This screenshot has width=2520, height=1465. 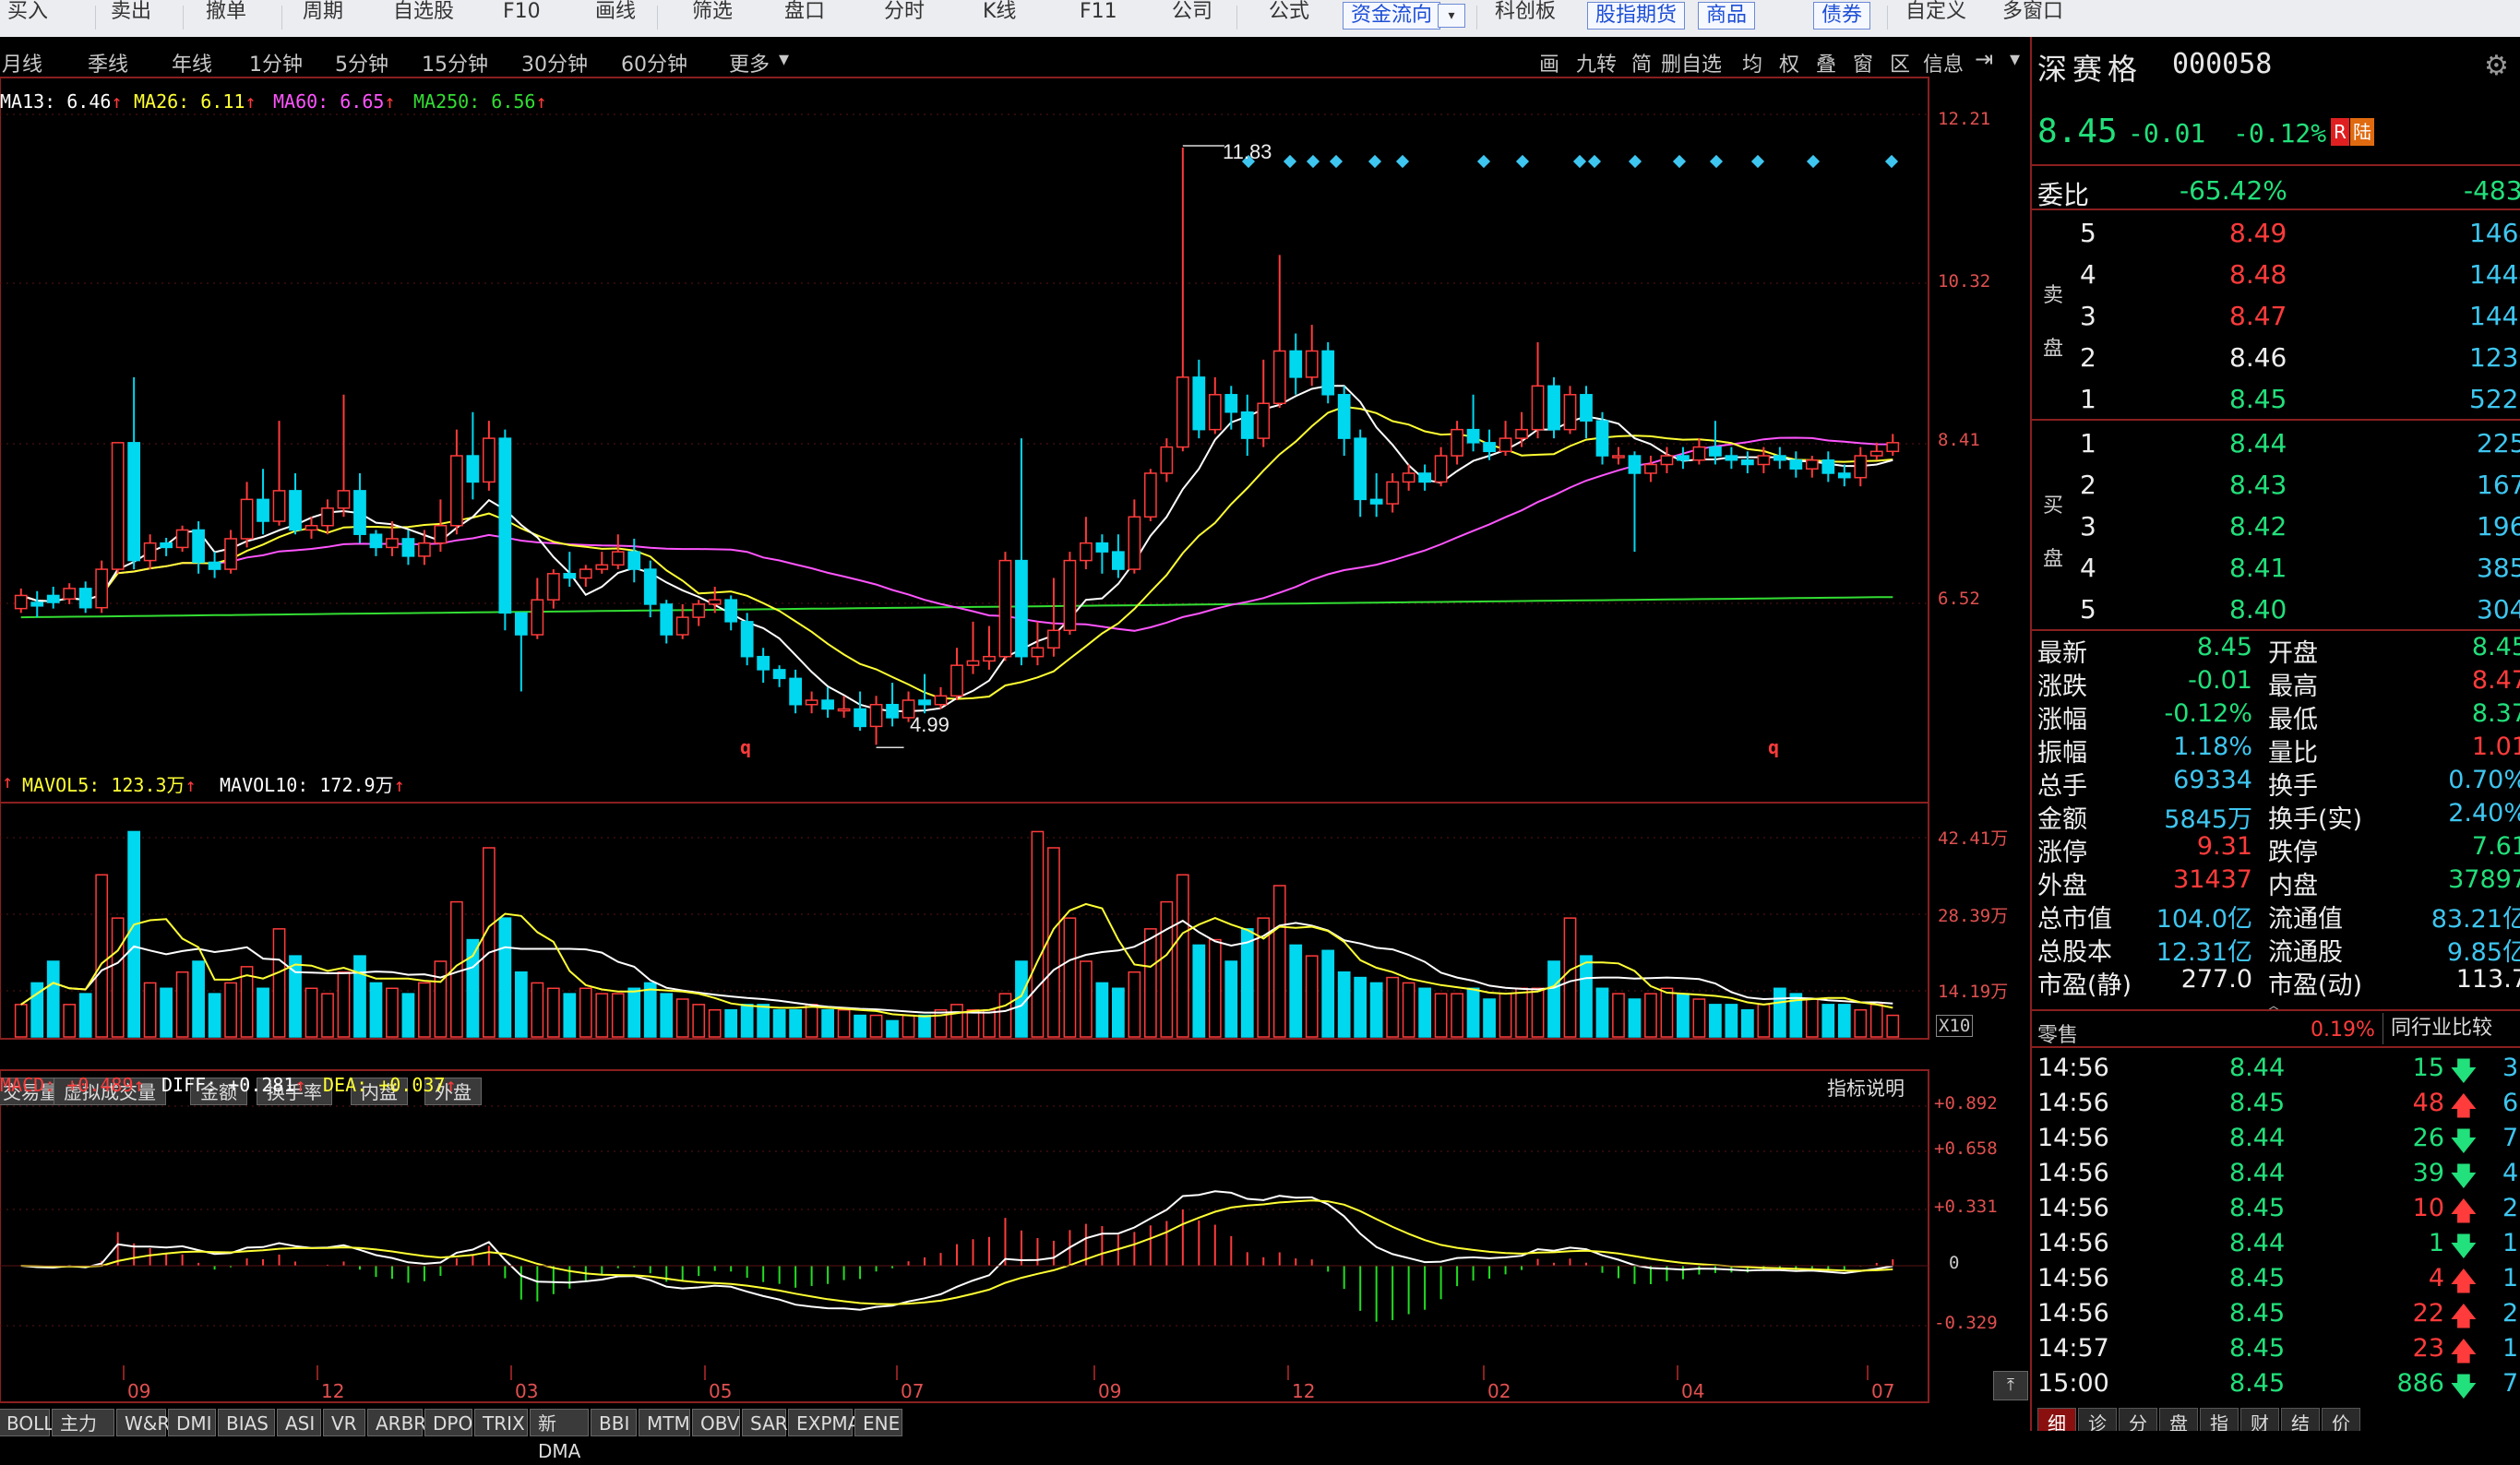 What do you see at coordinates (143, 1422) in the screenshot?
I see `indicator-tab-2: W&R` at bounding box center [143, 1422].